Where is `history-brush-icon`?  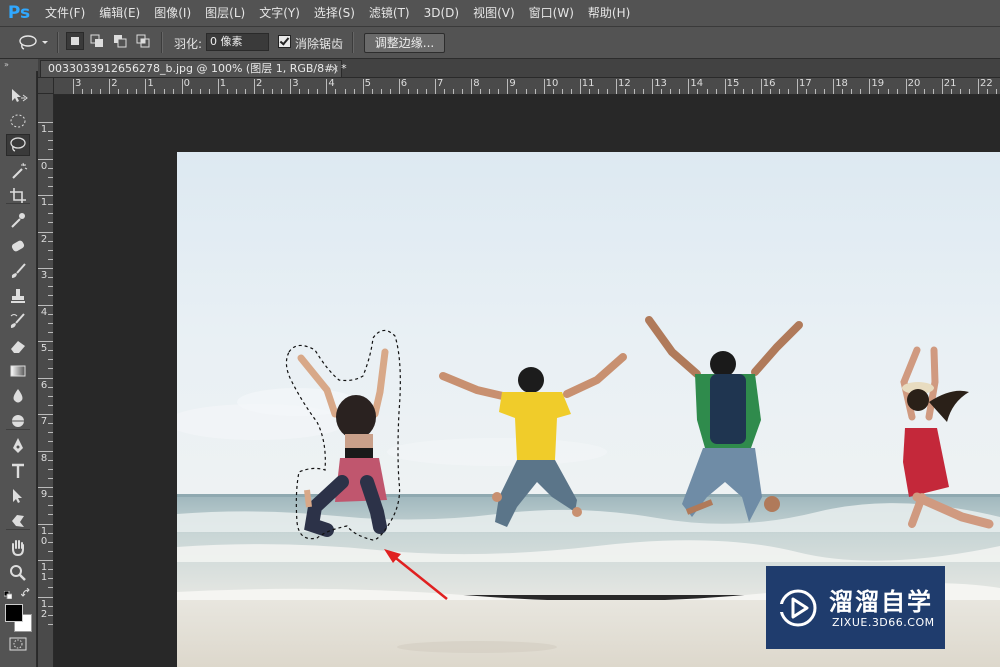
history-brush-icon is located at coordinates (17, 320).